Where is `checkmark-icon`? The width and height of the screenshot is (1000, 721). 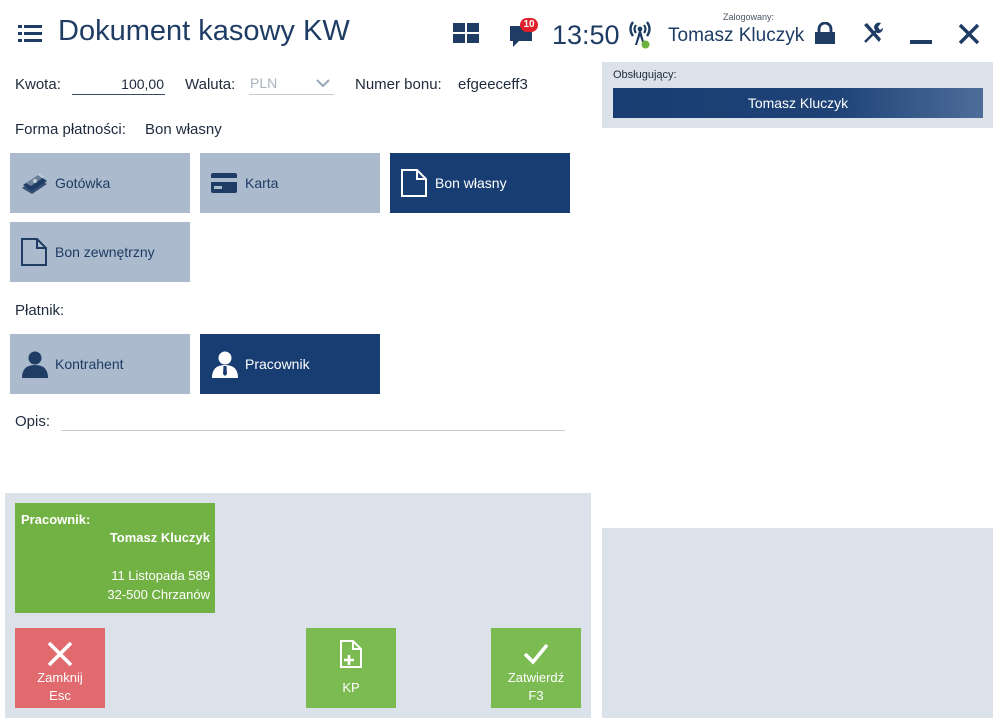 checkmark-icon is located at coordinates (536, 654).